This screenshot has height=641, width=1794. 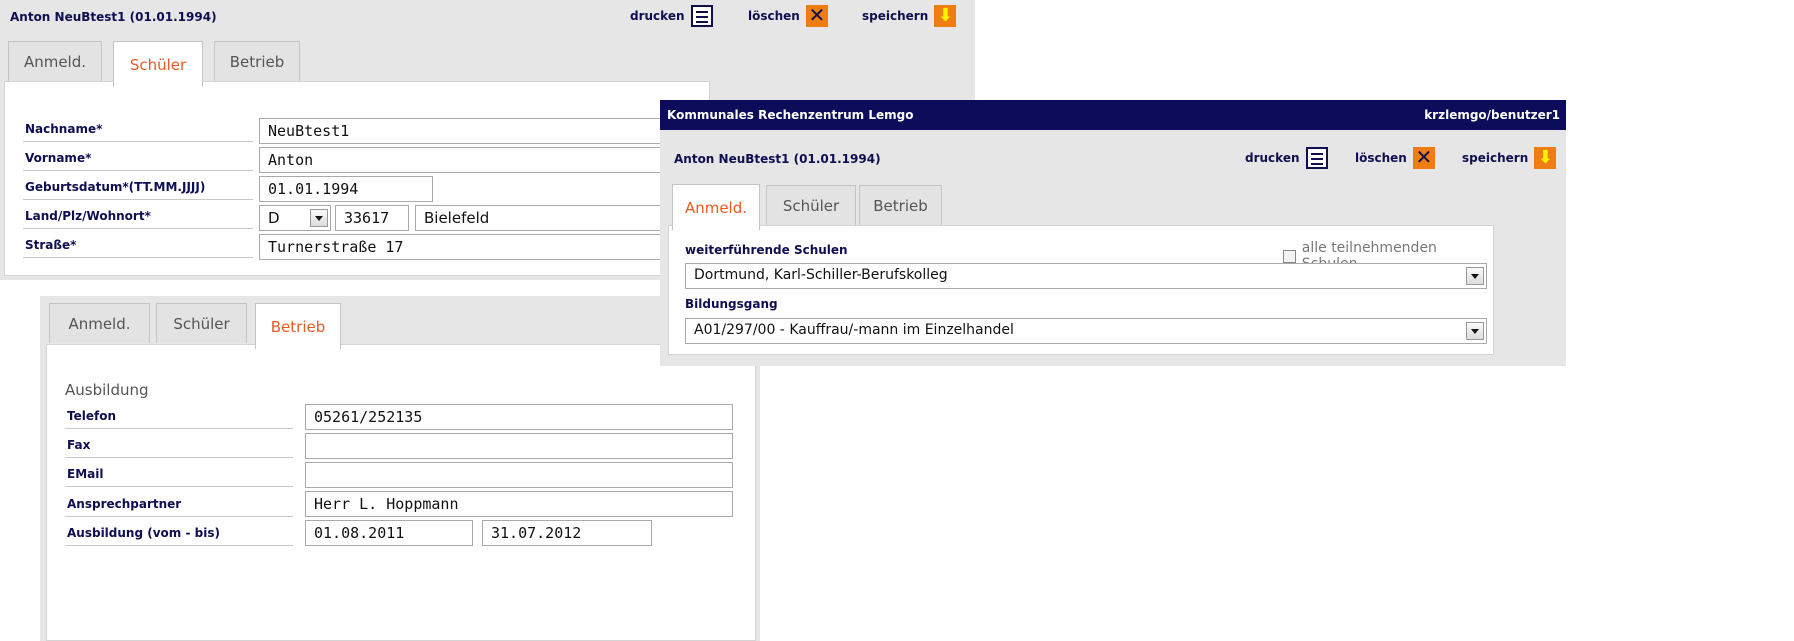 I want to click on email-input, so click(x=519, y=475).